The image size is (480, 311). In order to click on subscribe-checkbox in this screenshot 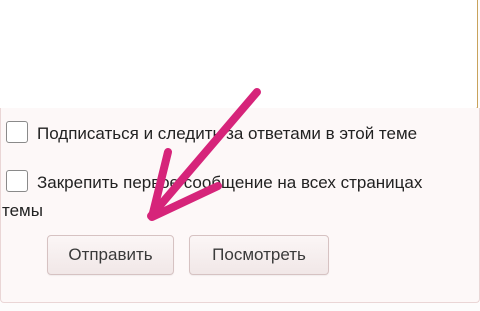, I will do `click(17, 132)`.